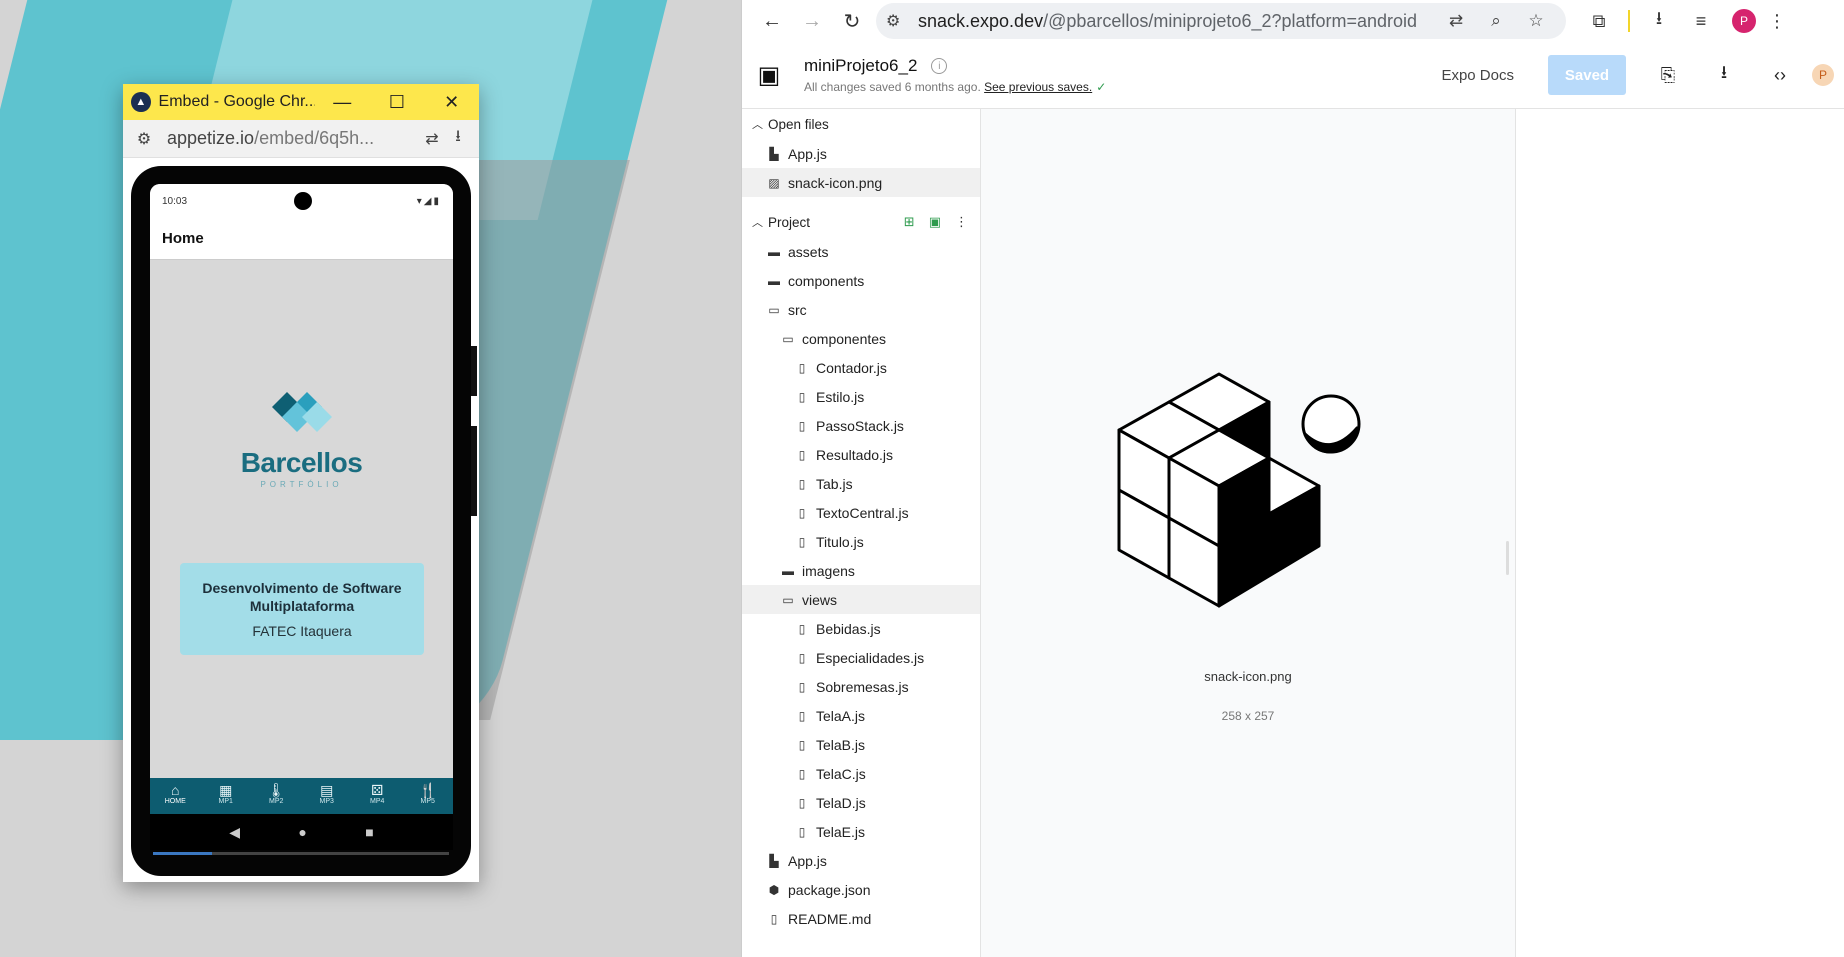 The image size is (1844, 957). Describe the element at coordinates (1659, 21) in the screenshot. I see `downloads-icon: ⭳` at that location.